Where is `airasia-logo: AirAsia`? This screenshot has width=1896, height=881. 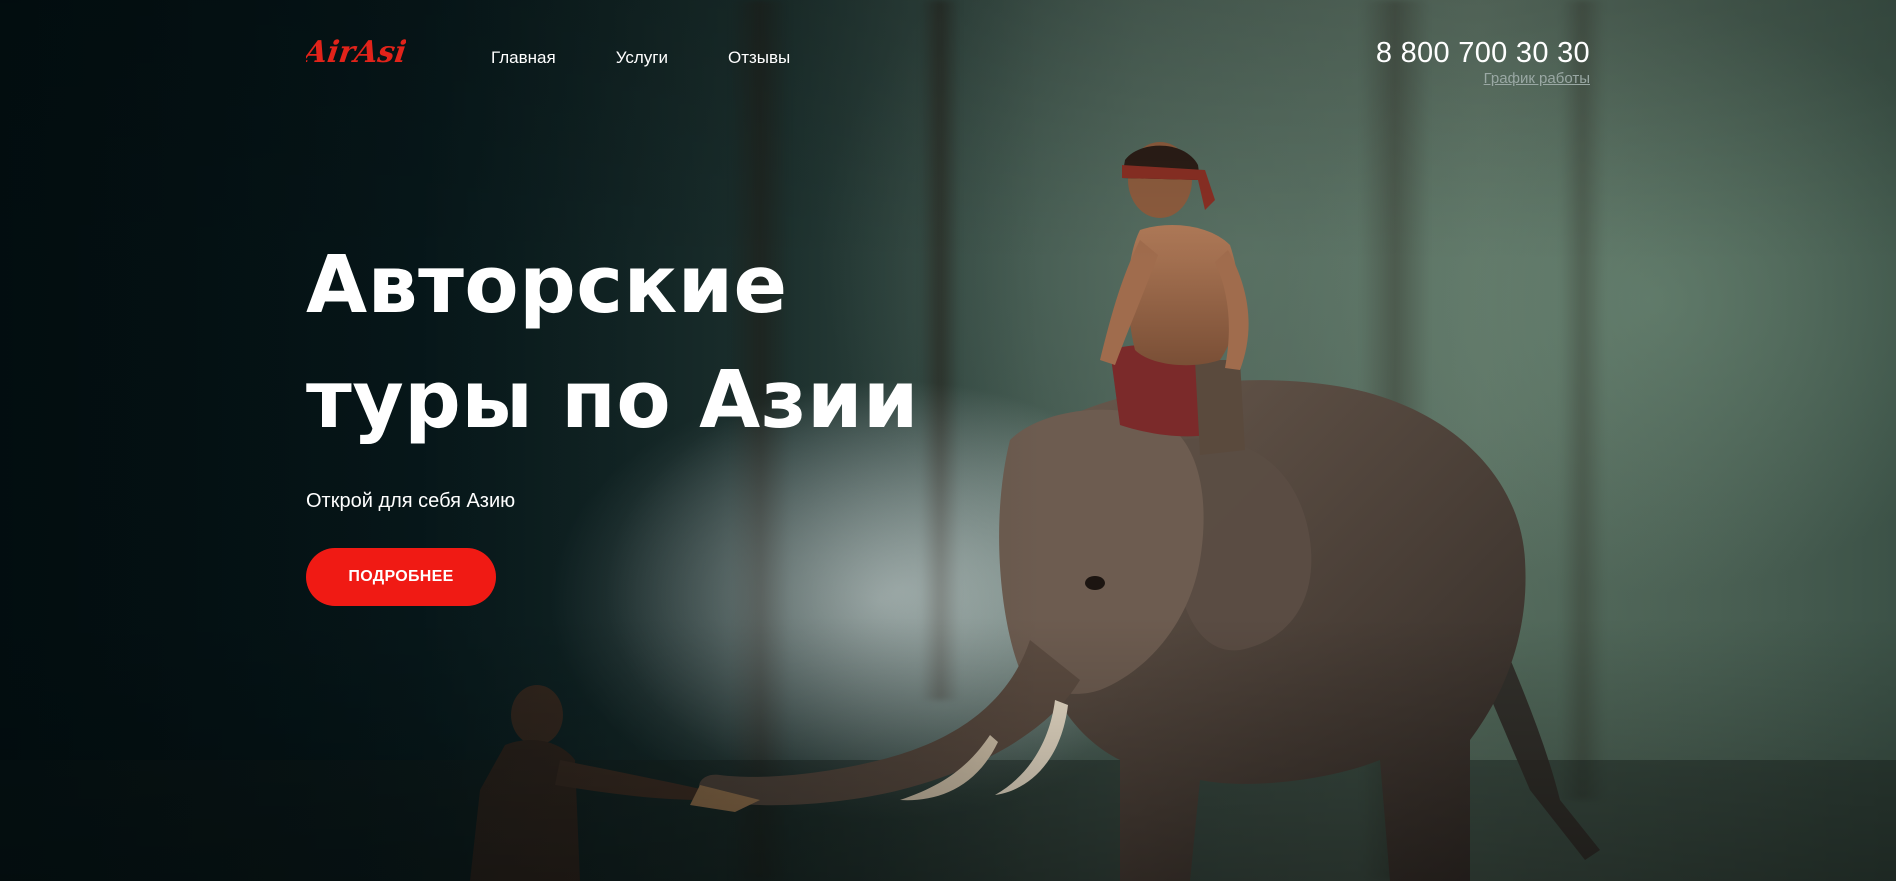
airasia-logo: AirAsia is located at coordinates (363, 50).